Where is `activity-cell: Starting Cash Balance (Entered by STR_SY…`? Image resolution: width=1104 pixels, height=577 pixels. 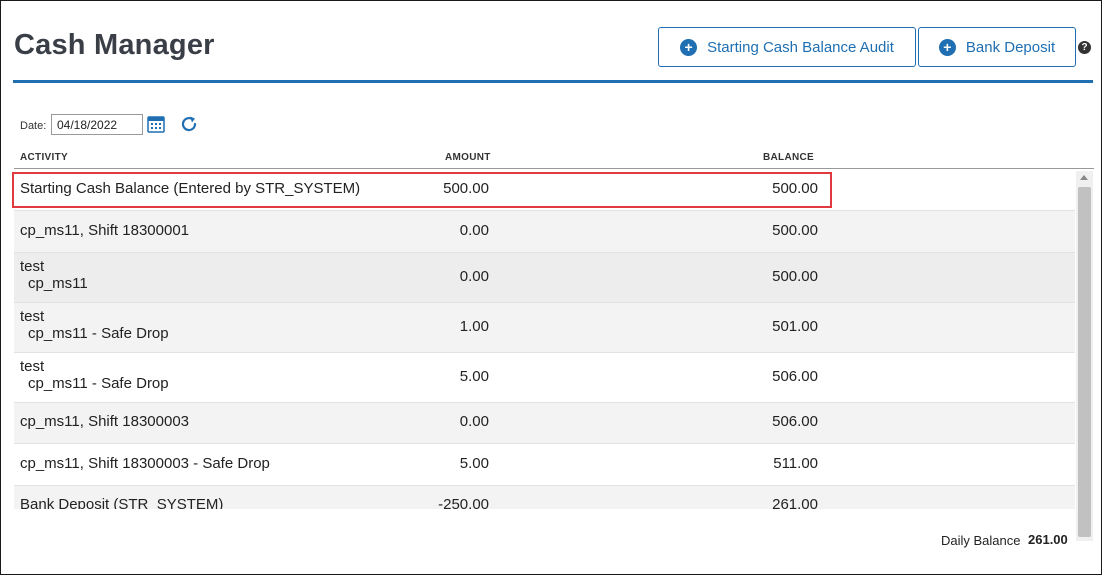 activity-cell: Starting Cash Balance (Entered by STR_SY… is located at coordinates (190, 188).